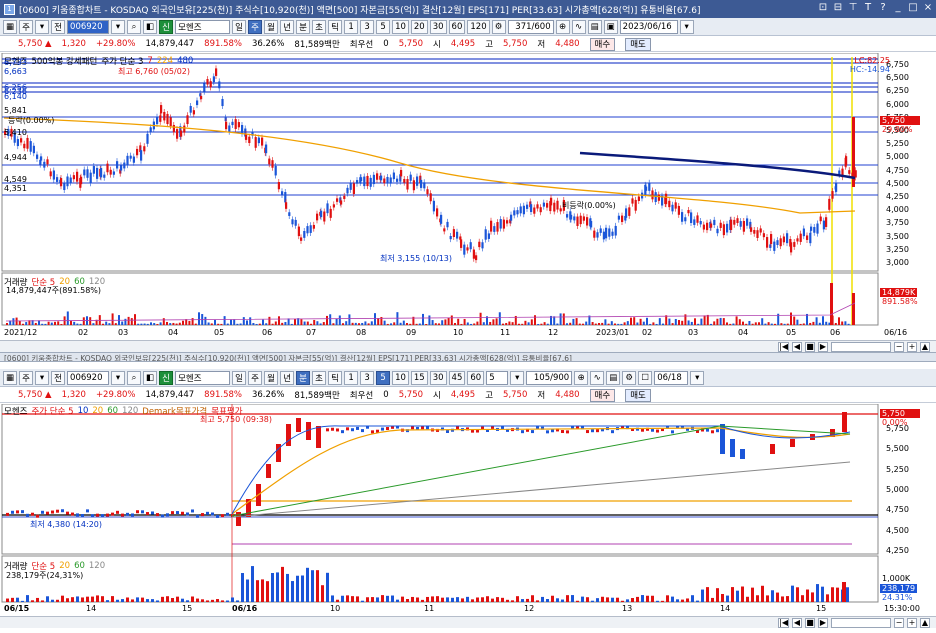 Image resolution: width=936 pixels, height=633 pixels. What do you see at coordinates (287, 377) in the screenshot?
I see `period-year-2: 년` at bounding box center [287, 377].